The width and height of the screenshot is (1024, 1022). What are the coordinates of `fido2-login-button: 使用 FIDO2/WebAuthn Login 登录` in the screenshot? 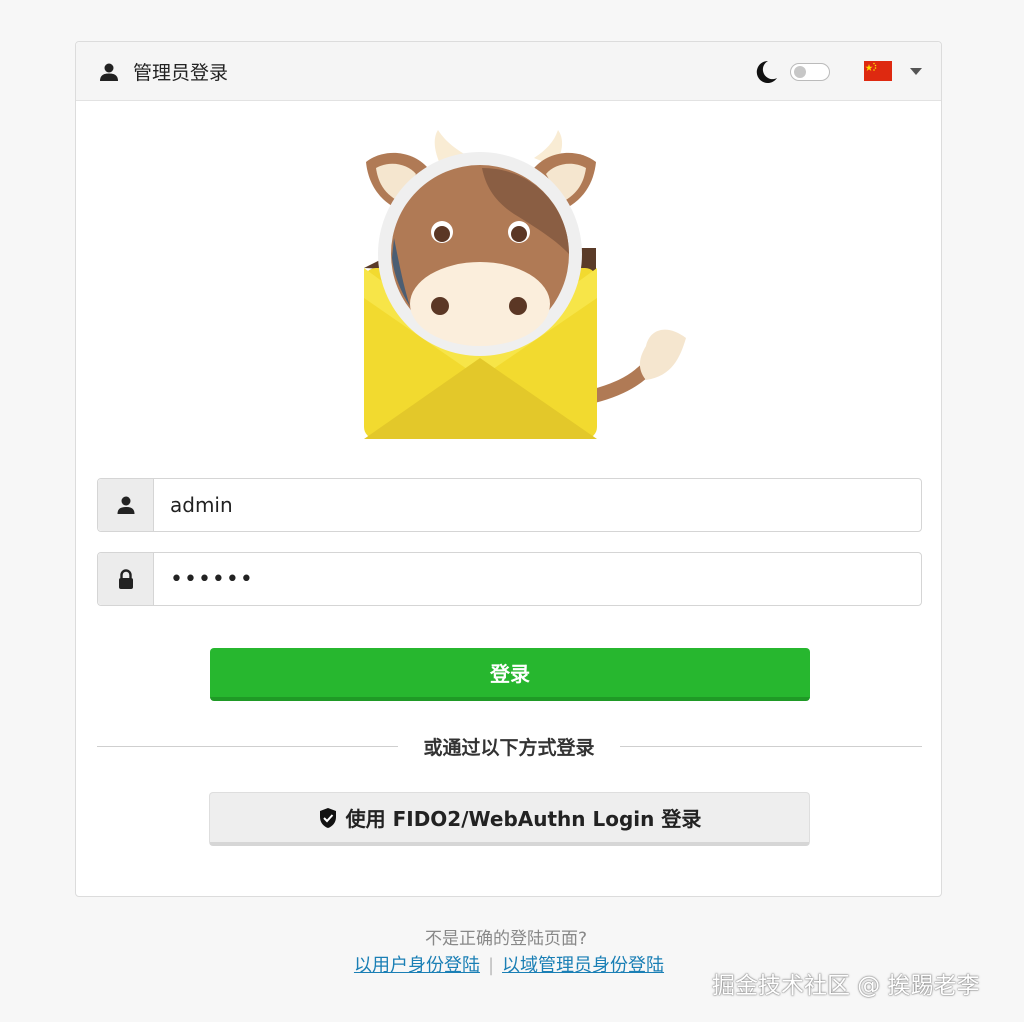 It's located at (509, 819).